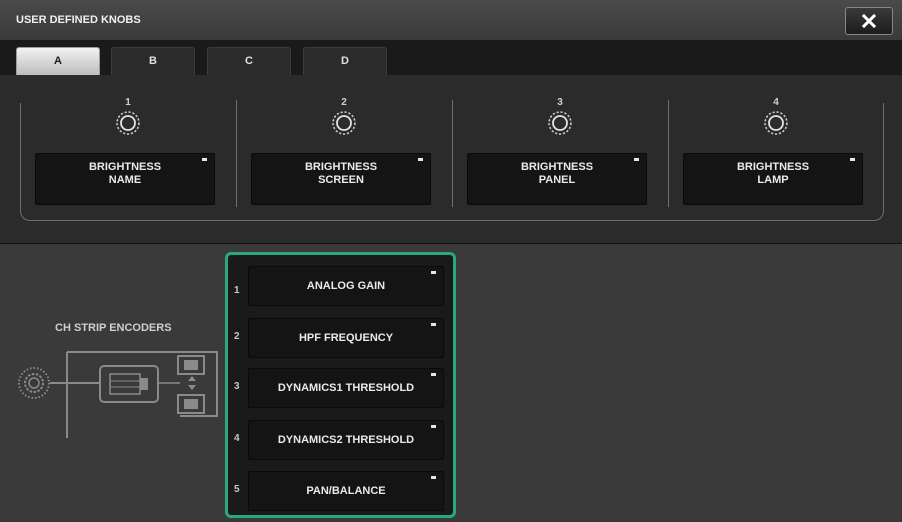 The width and height of the screenshot is (902, 522). What do you see at coordinates (237, 336) in the screenshot?
I see `encoder-number: 2` at bounding box center [237, 336].